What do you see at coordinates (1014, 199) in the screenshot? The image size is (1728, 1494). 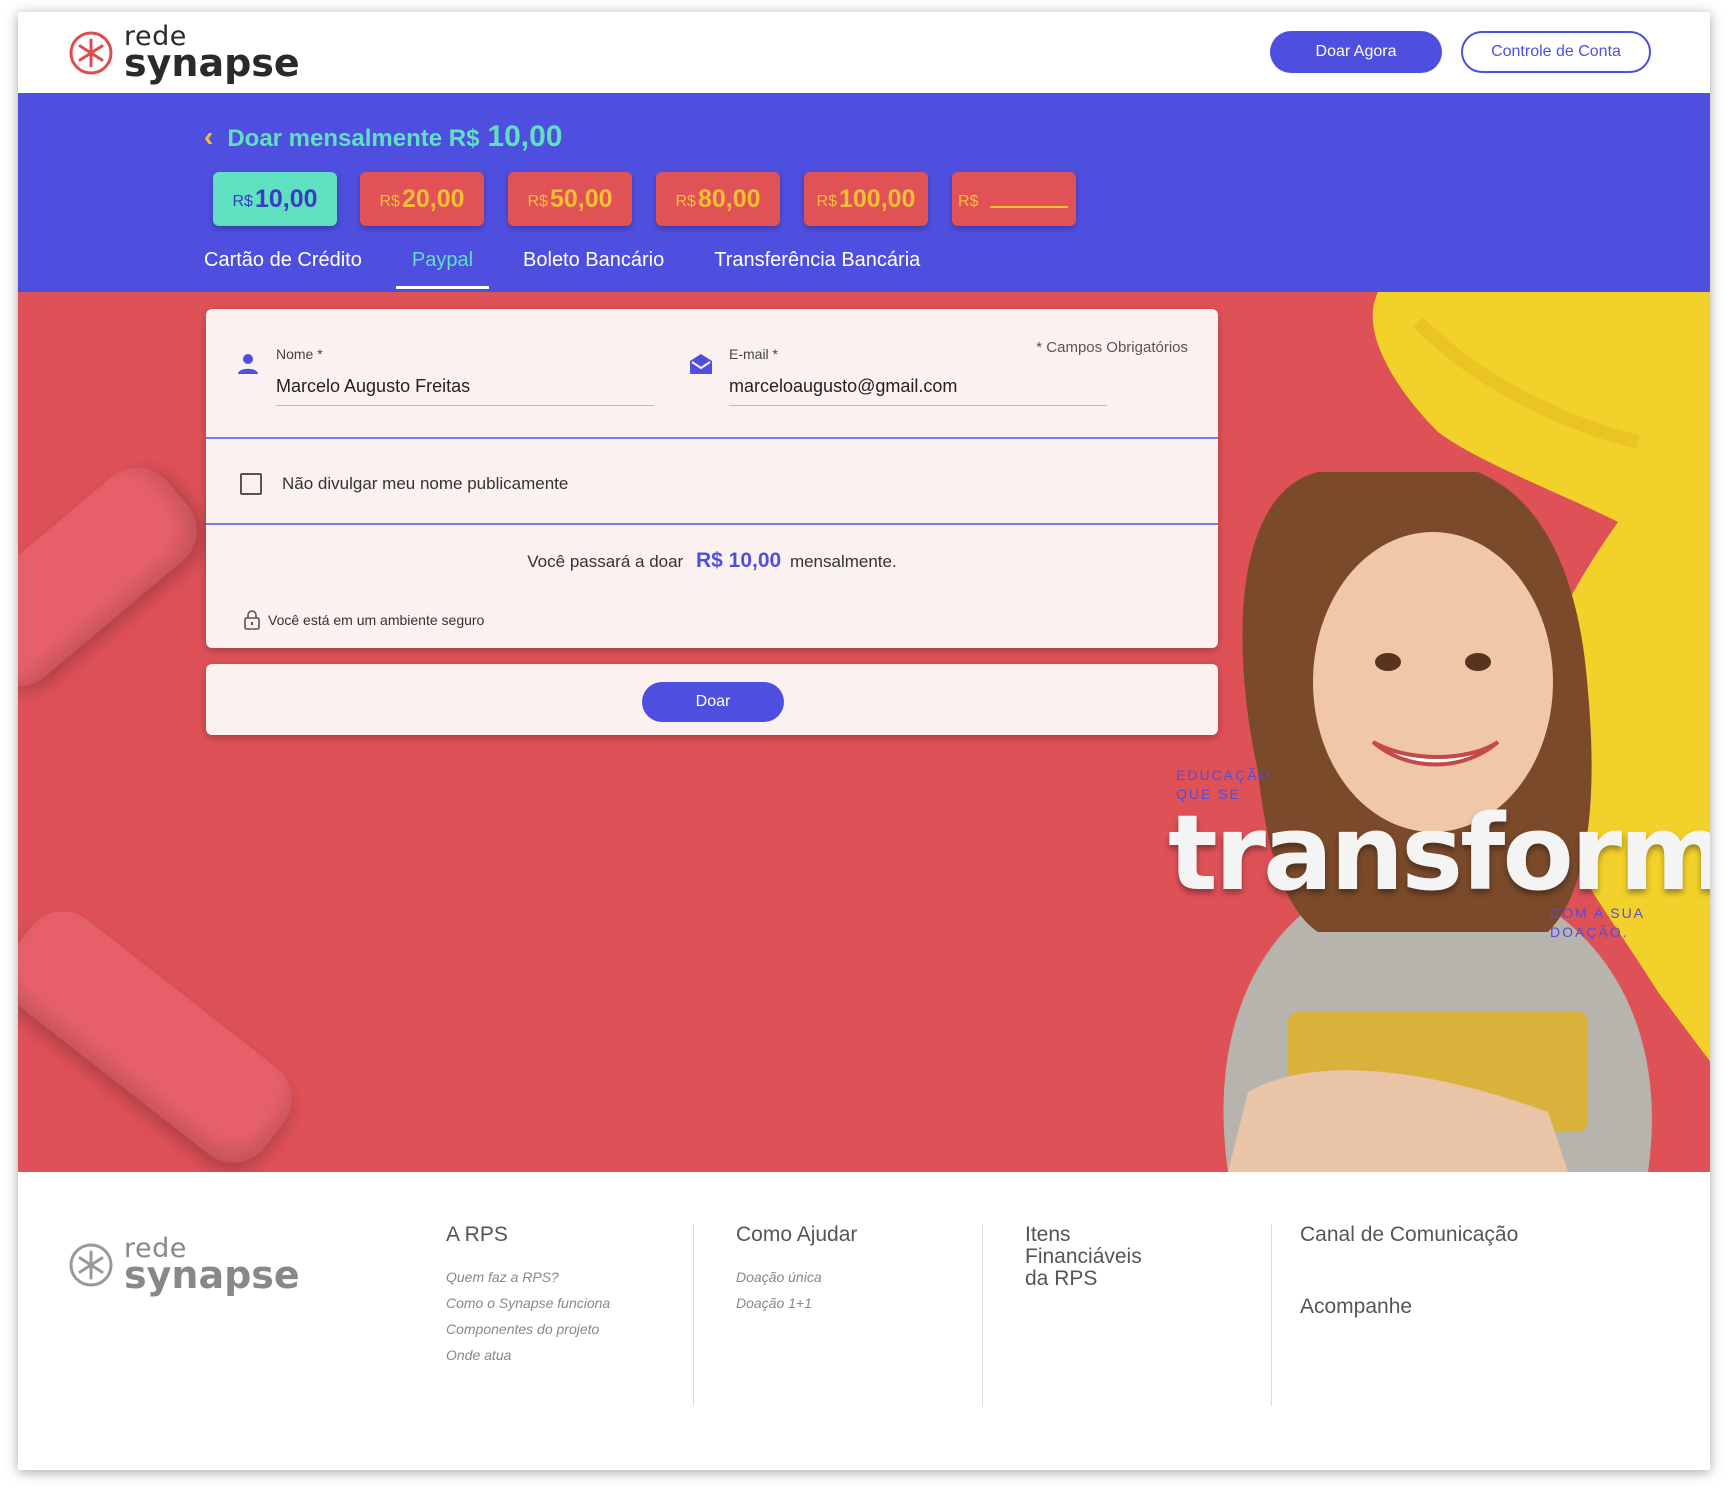 I see `custom-amount-input: R$` at bounding box center [1014, 199].